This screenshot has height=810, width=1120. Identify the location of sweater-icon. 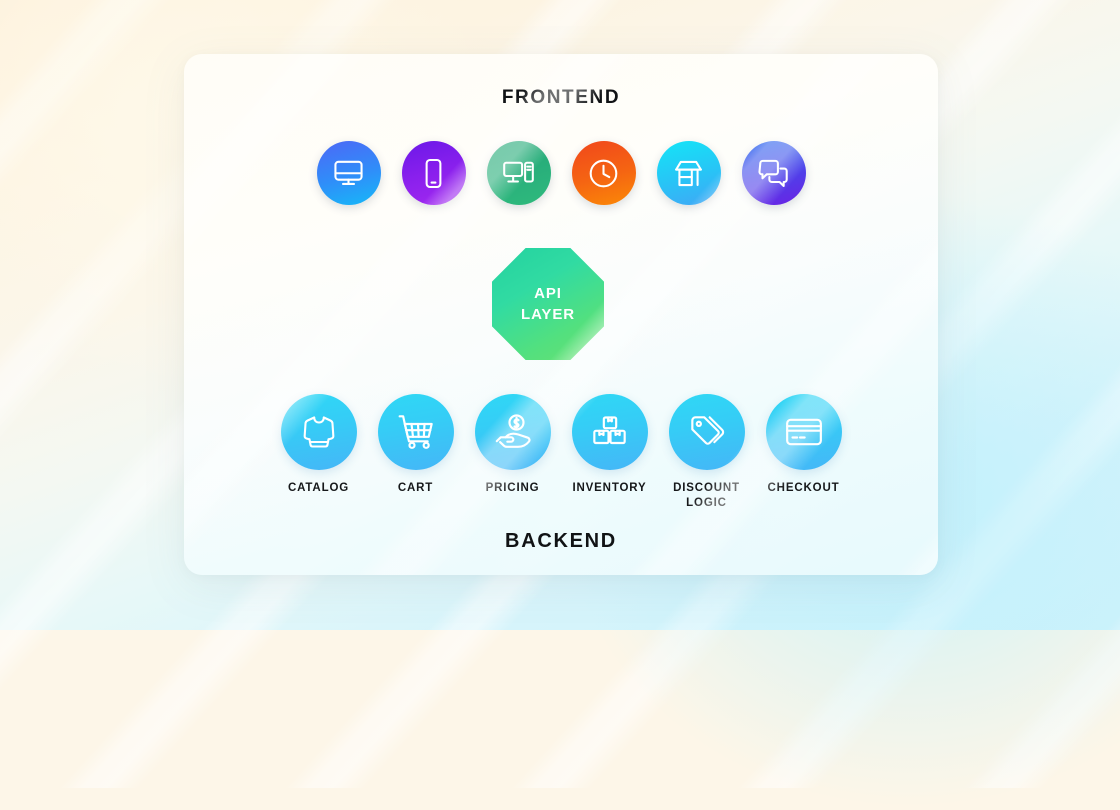
(319, 432).